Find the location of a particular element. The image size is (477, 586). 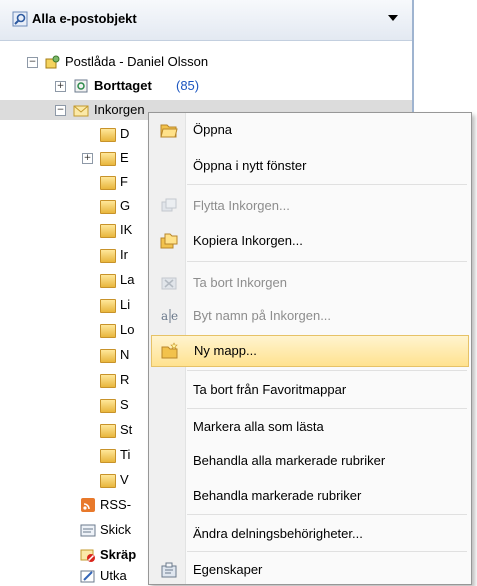

menu-item-remove-favorites: Ta bort från Favoritmappar is located at coordinates (310, 390).